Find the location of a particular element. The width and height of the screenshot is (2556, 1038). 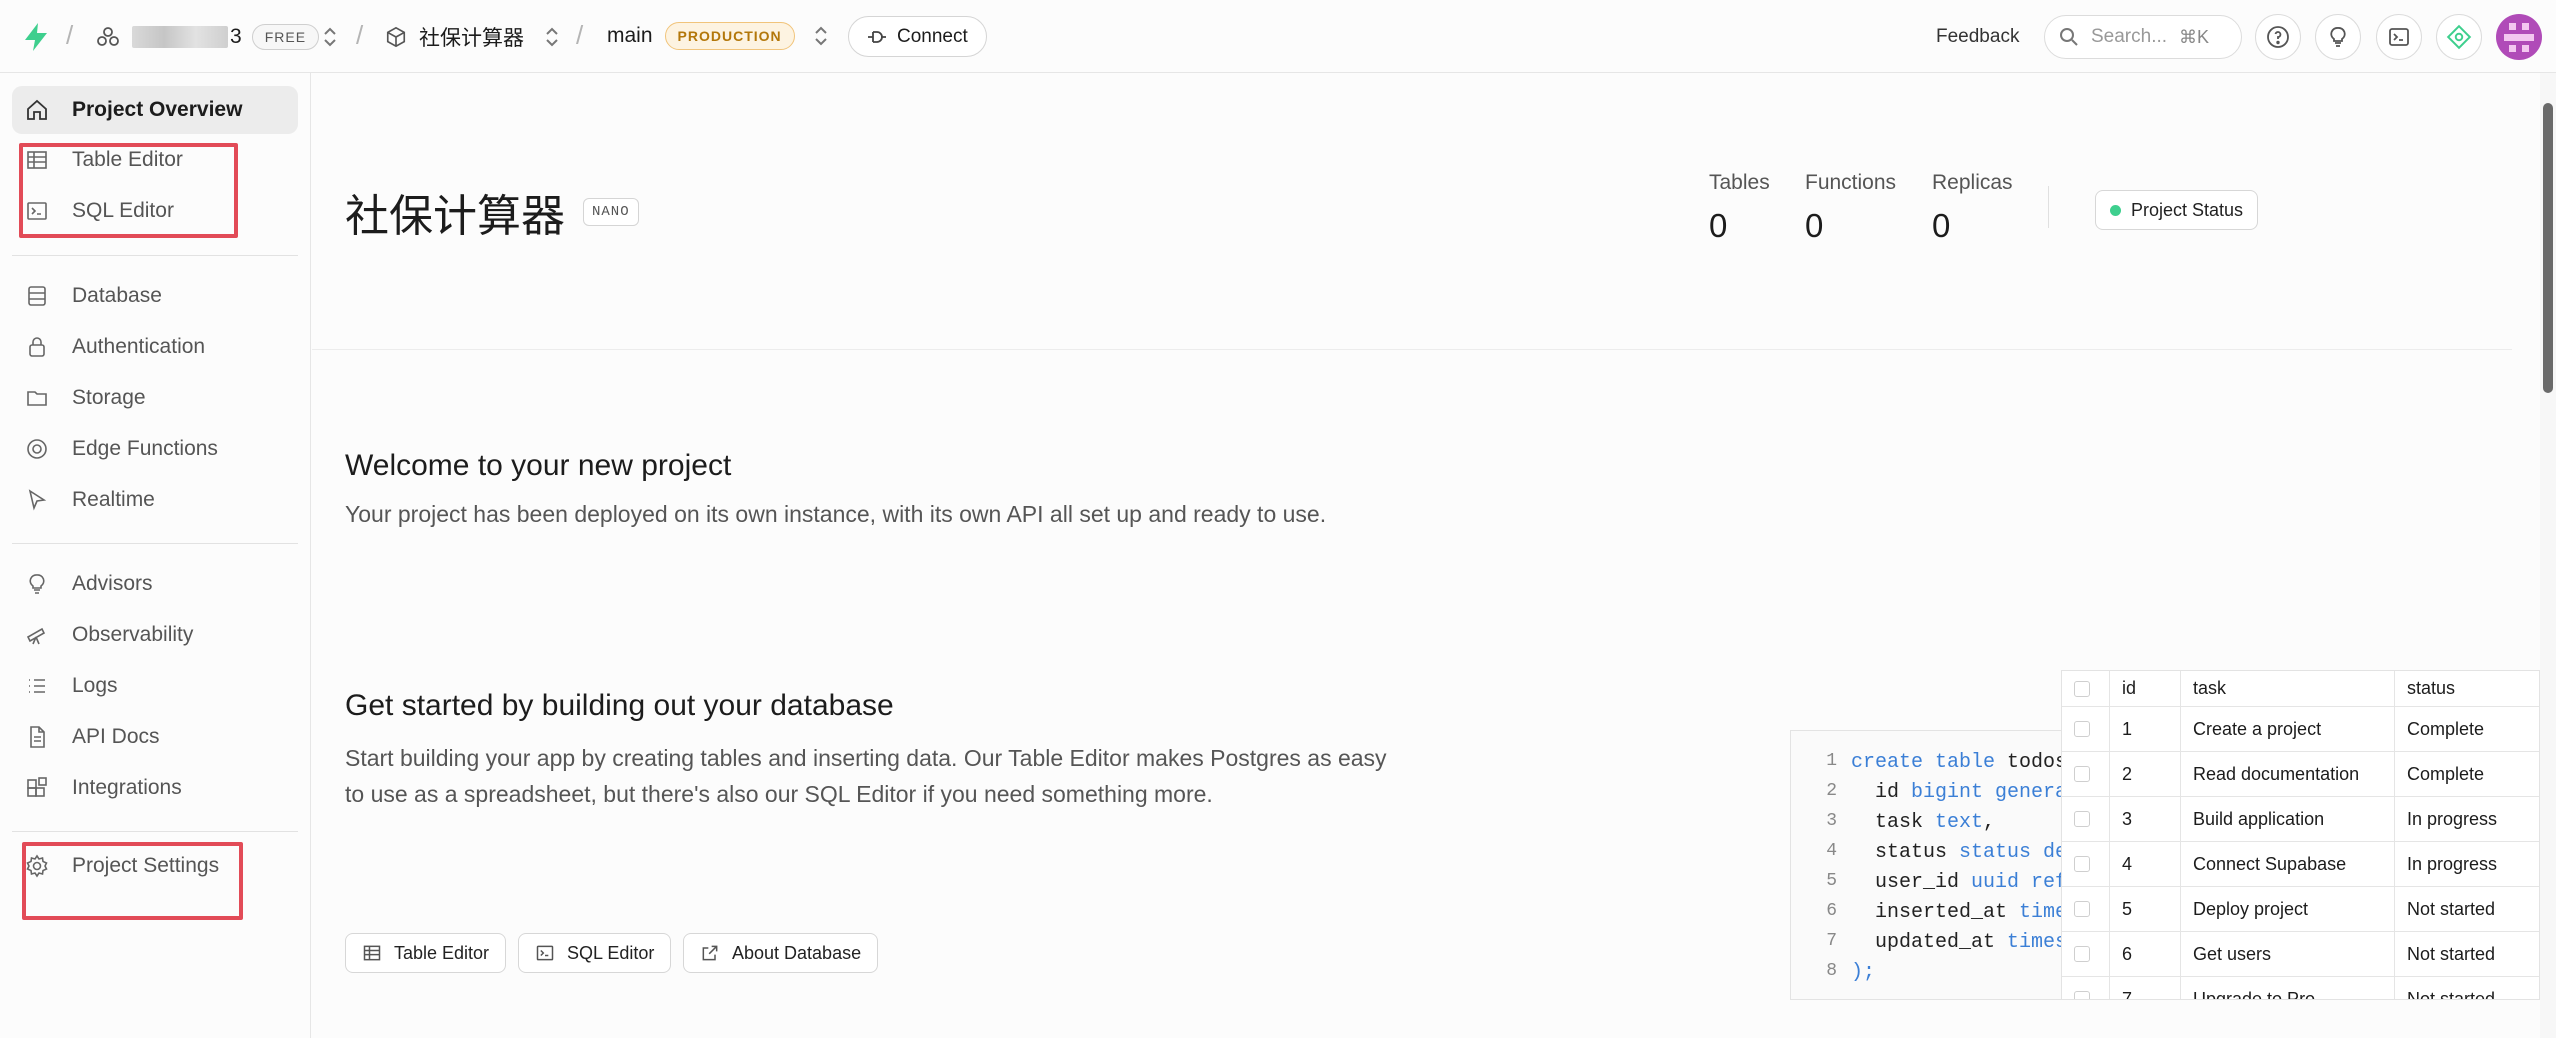

production-badge: PRODUCTION is located at coordinates (729, 36).